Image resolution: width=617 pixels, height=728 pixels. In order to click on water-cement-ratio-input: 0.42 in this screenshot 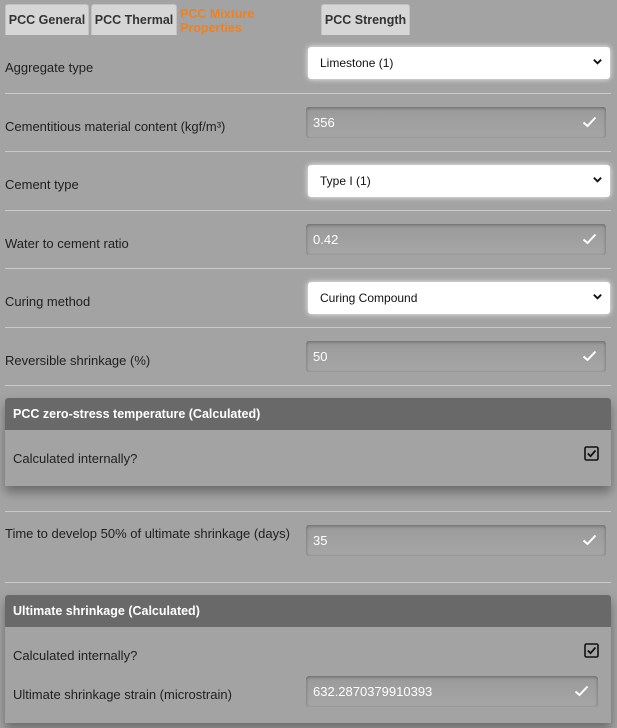, I will do `click(456, 239)`.